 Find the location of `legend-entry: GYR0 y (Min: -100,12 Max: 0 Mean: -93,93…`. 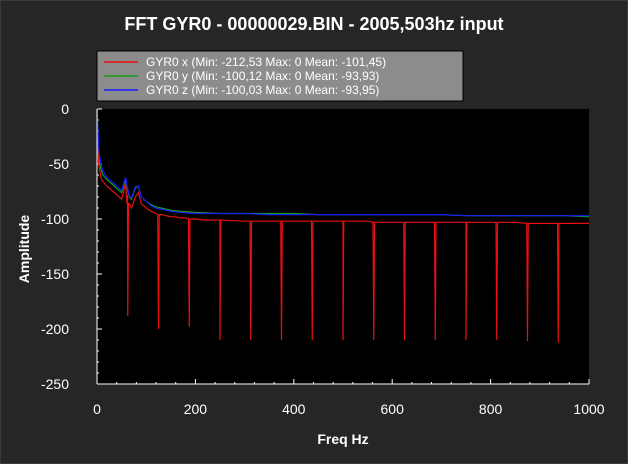

legend-entry: GYR0 y (Min: -100,12 Max: 0 Mean: -93,93… is located at coordinates (262, 76).